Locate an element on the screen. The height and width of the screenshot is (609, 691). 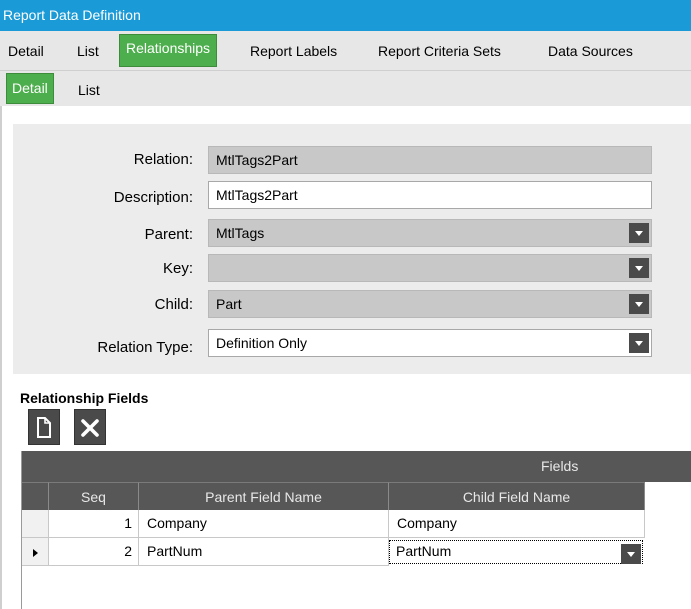
left-border is located at coordinates (1, 357).